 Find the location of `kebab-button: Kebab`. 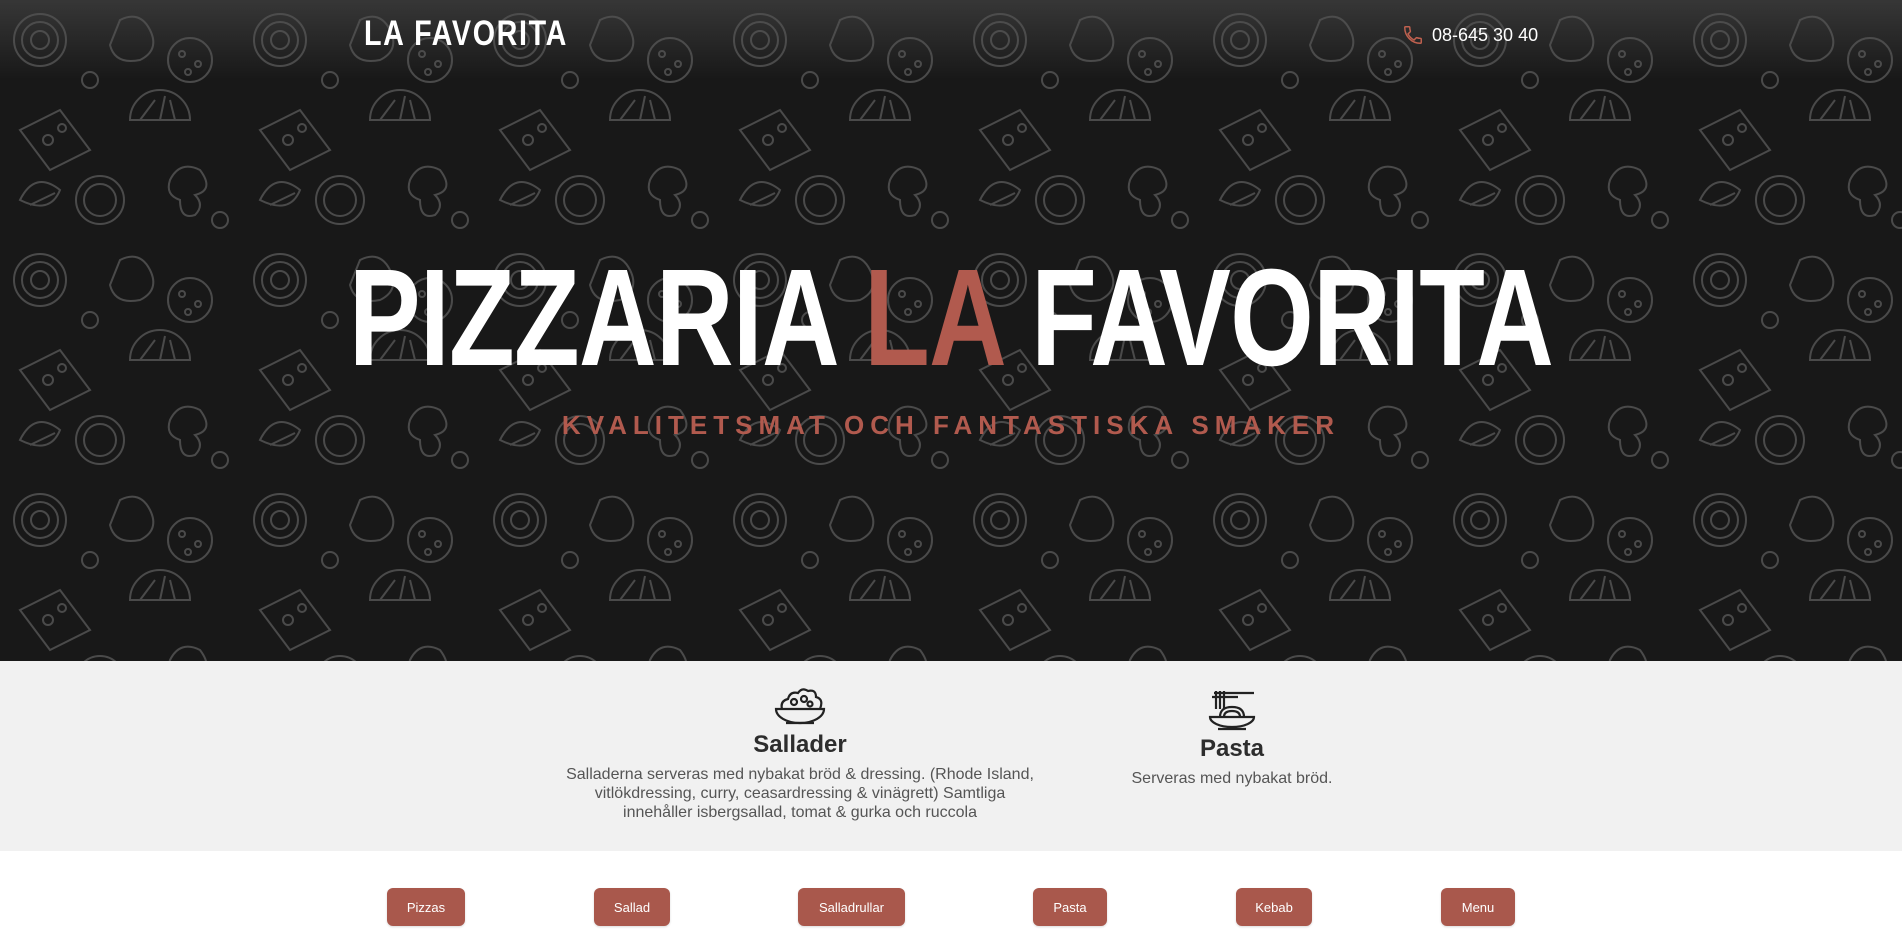

kebab-button: Kebab is located at coordinates (1274, 907).